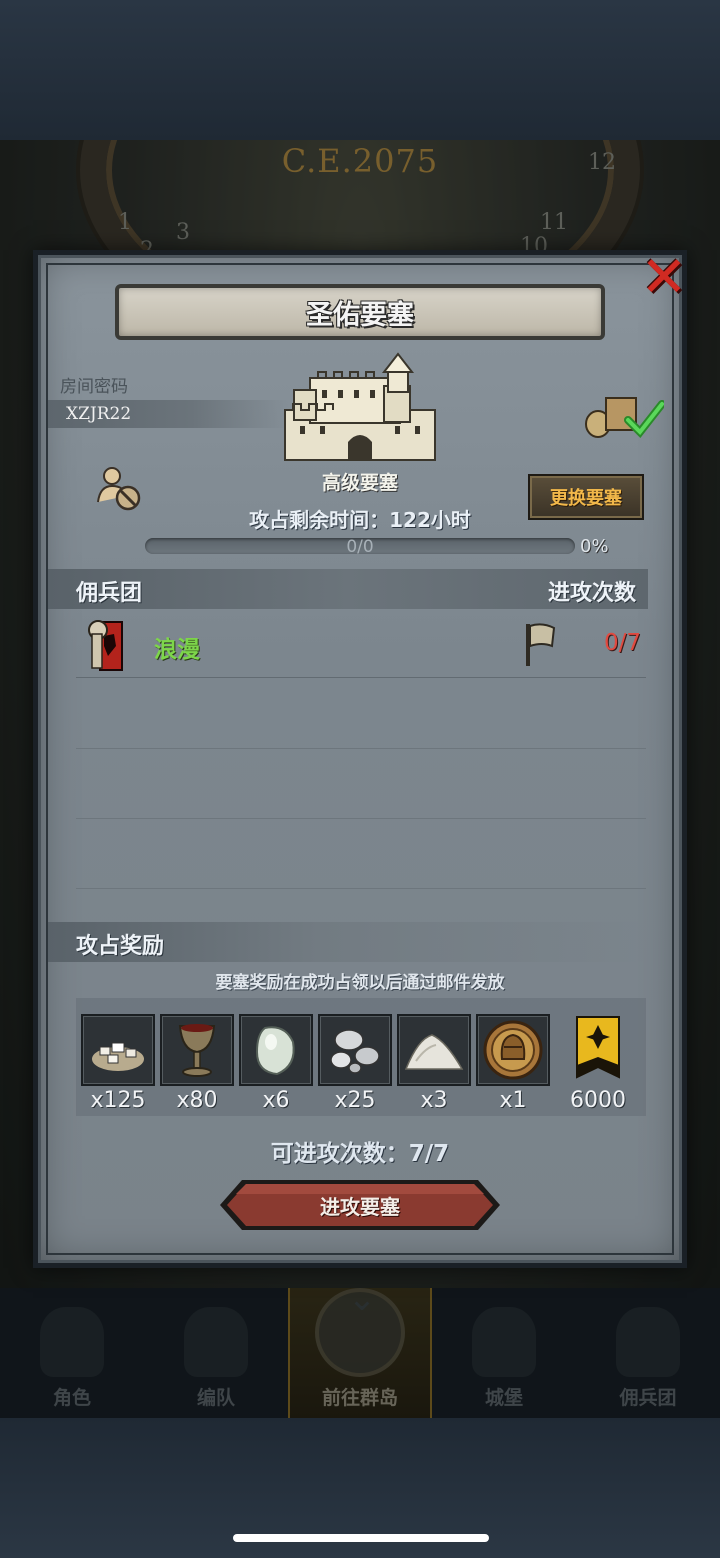 The width and height of the screenshot is (720, 1558). I want to click on lion-banner-icon, so click(105, 645).